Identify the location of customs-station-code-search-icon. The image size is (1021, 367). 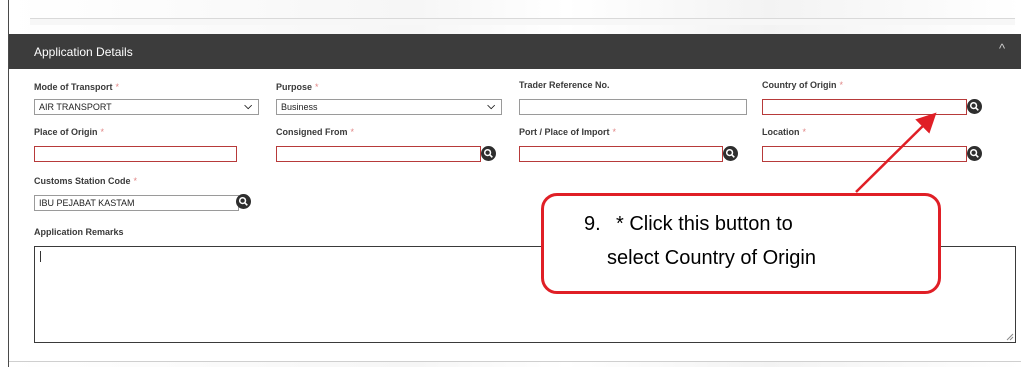
(243, 201).